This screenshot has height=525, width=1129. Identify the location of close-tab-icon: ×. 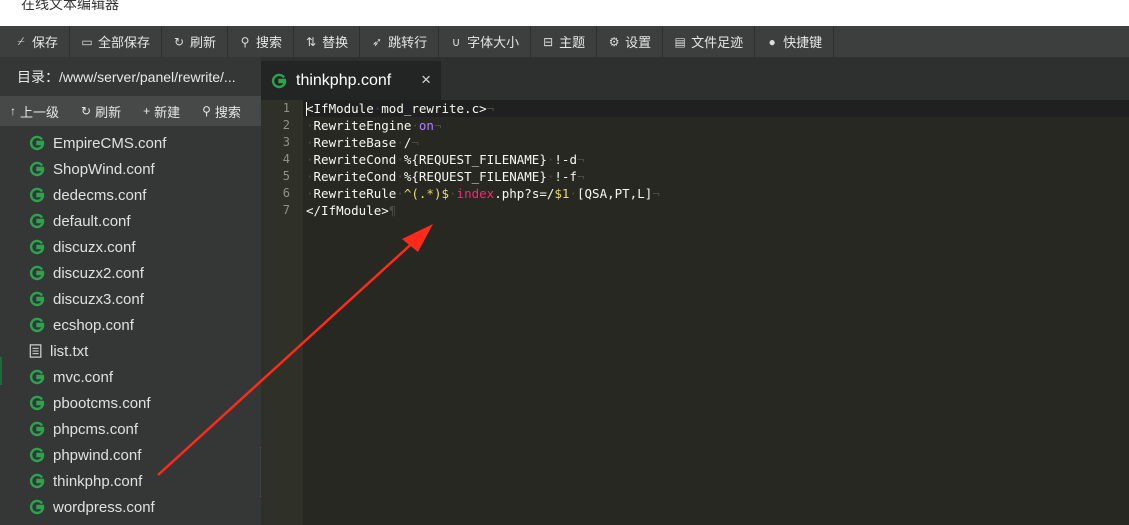
(426, 80).